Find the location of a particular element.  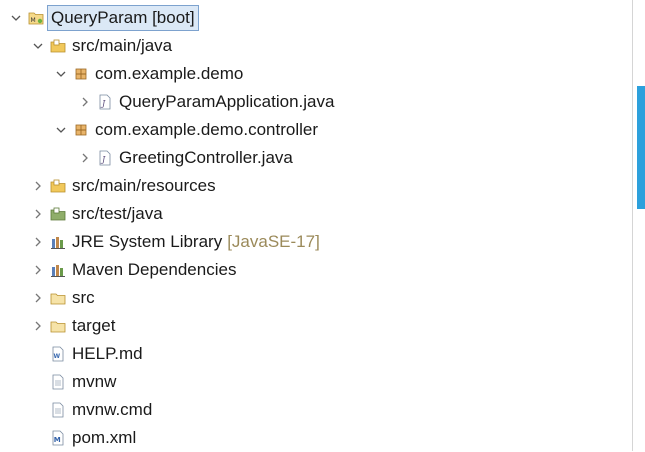

tree-item-src-test-java: src/test/java is located at coordinates (96, 214).